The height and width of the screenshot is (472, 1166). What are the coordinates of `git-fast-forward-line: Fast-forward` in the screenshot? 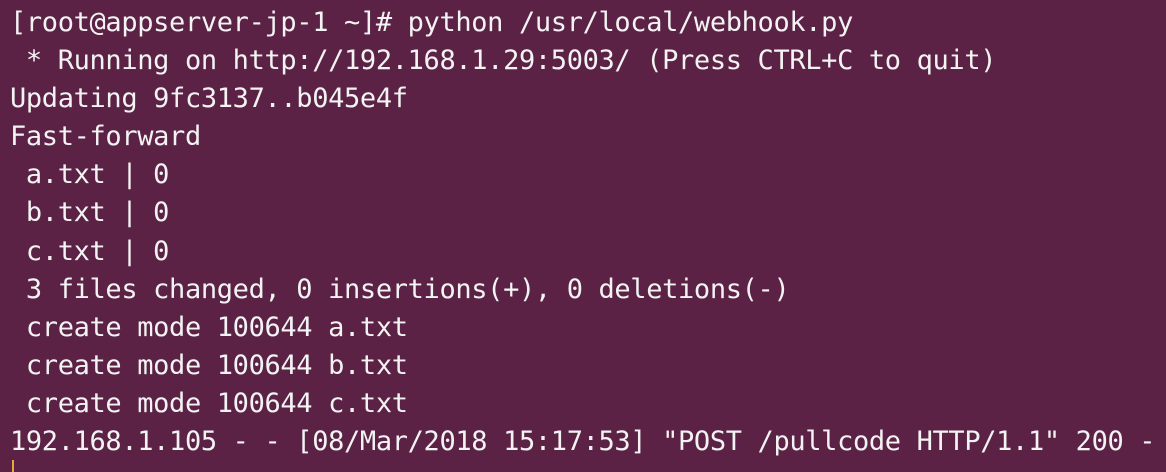 It's located at (105, 137).